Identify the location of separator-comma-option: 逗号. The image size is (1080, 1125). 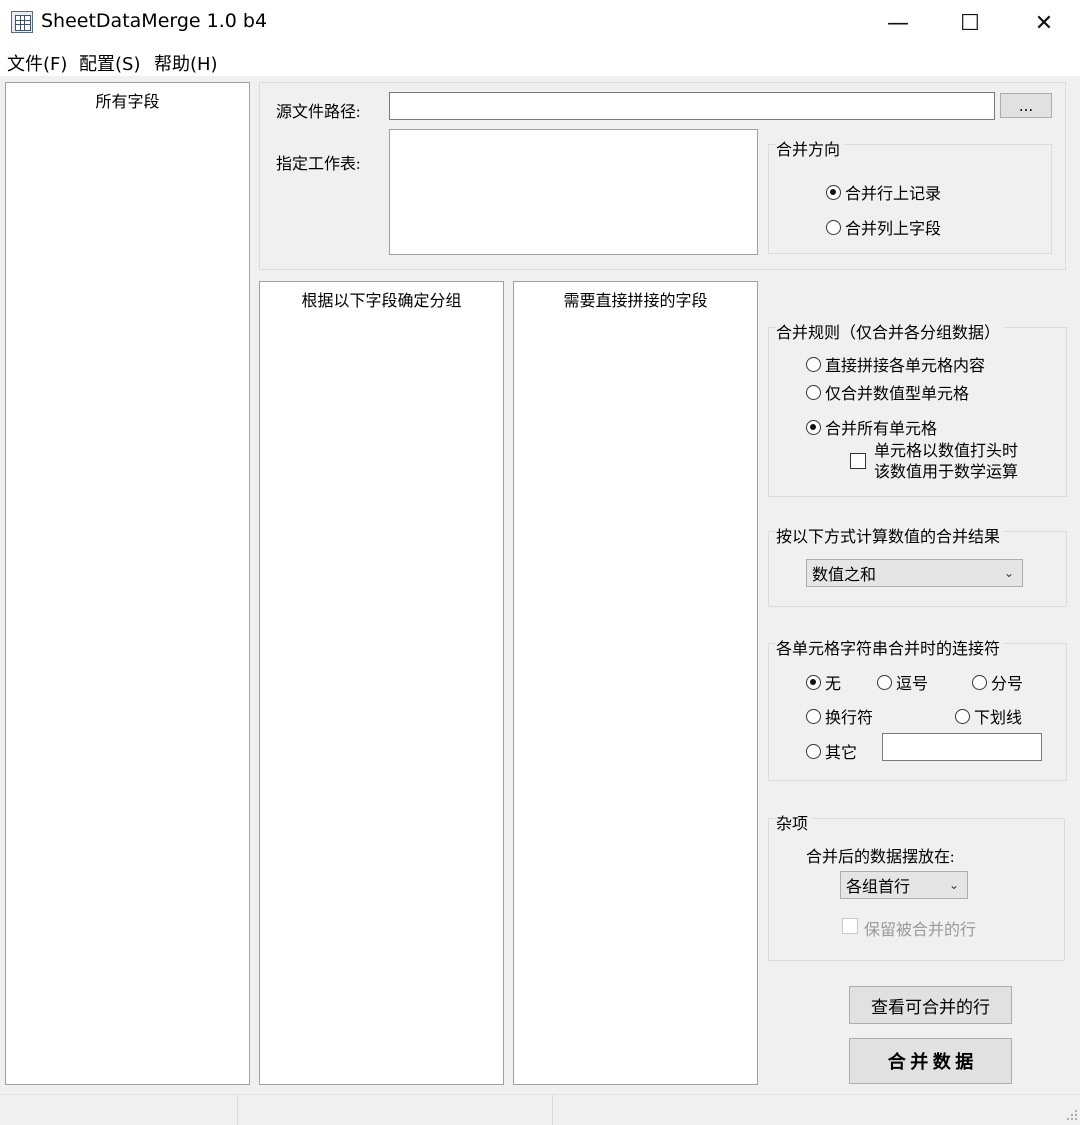
(902, 682).